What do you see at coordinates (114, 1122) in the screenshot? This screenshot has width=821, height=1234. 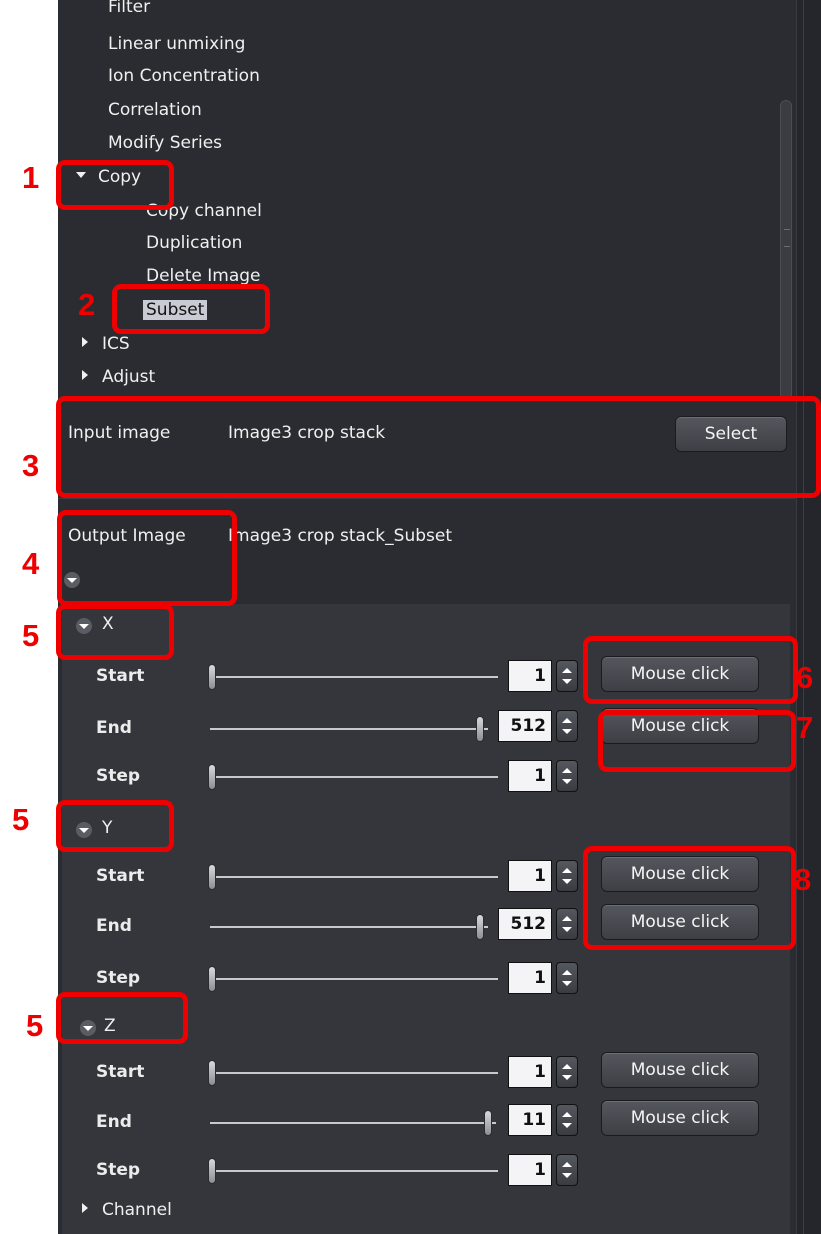 I see `z-end-label: End` at bounding box center [114, 1122].